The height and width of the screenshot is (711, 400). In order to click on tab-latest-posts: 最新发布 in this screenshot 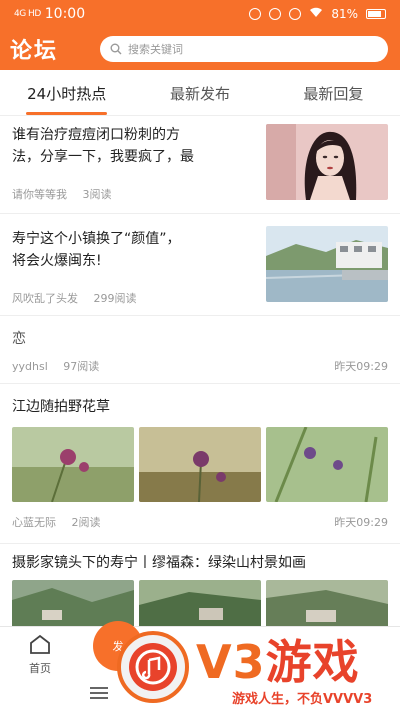, I will do `click(199, 92)`.